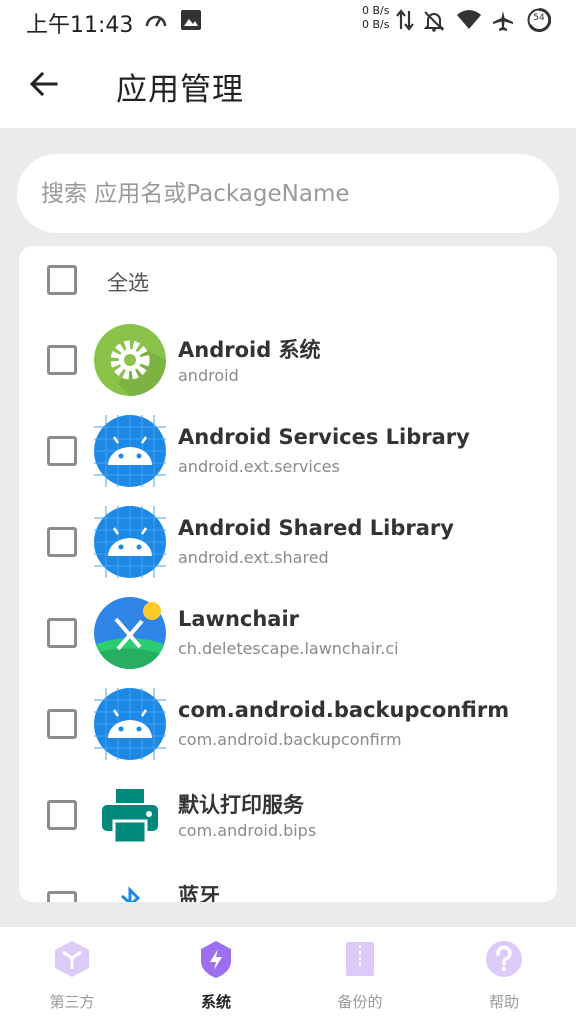  What do you see at coordinates (216, 959) in the screenshot?
I see `system-bolt-shield-icon` at bounding box center [216, 959].